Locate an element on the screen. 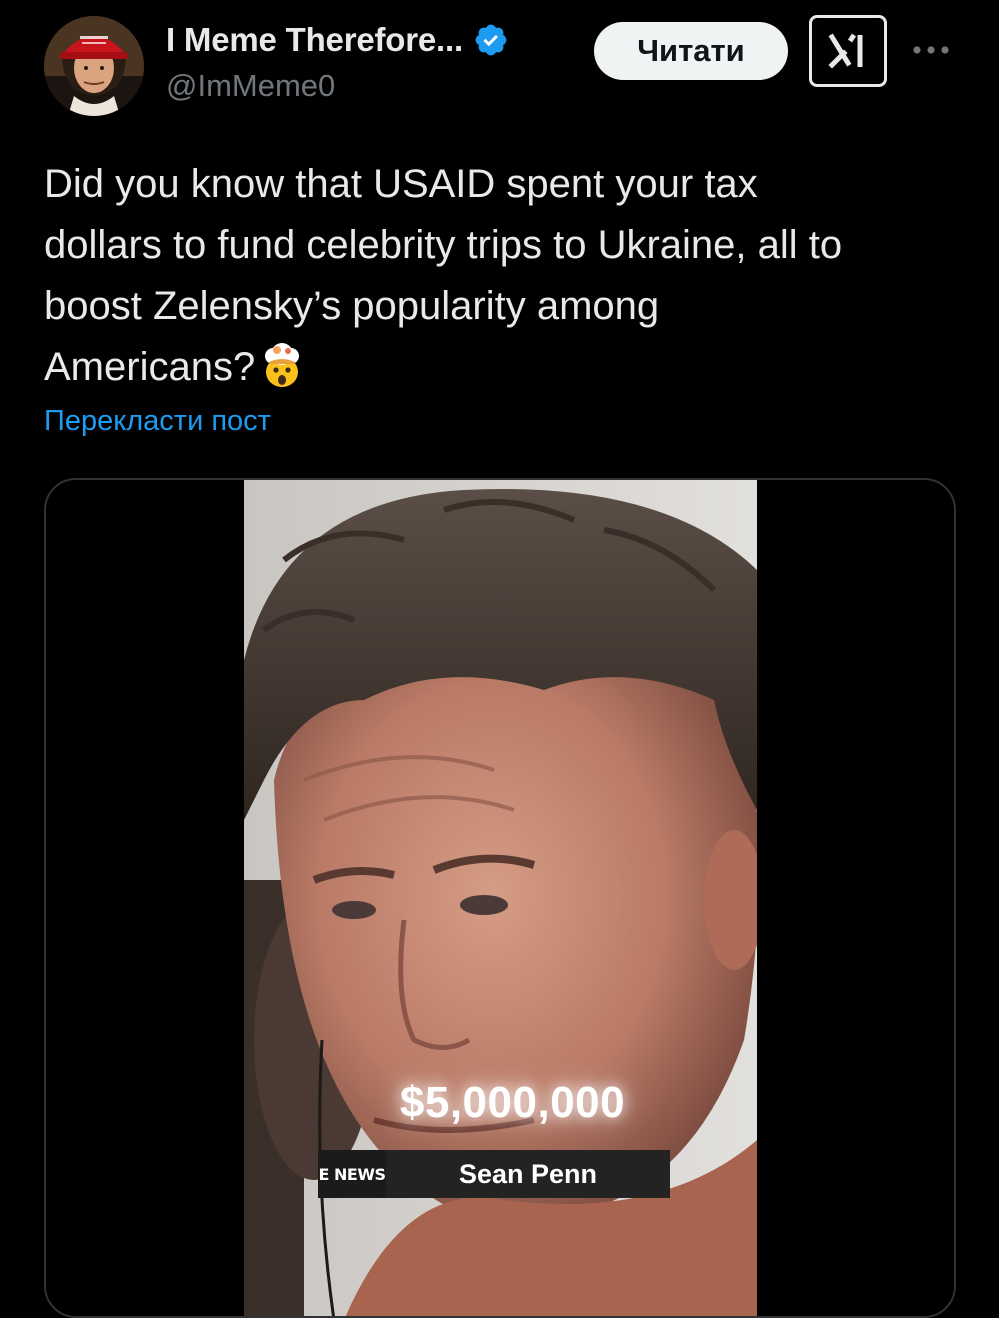 Image resolution: width=999 pixels, height=1318 pixels. verified-badge-icon is located at coordinates (491, 40).